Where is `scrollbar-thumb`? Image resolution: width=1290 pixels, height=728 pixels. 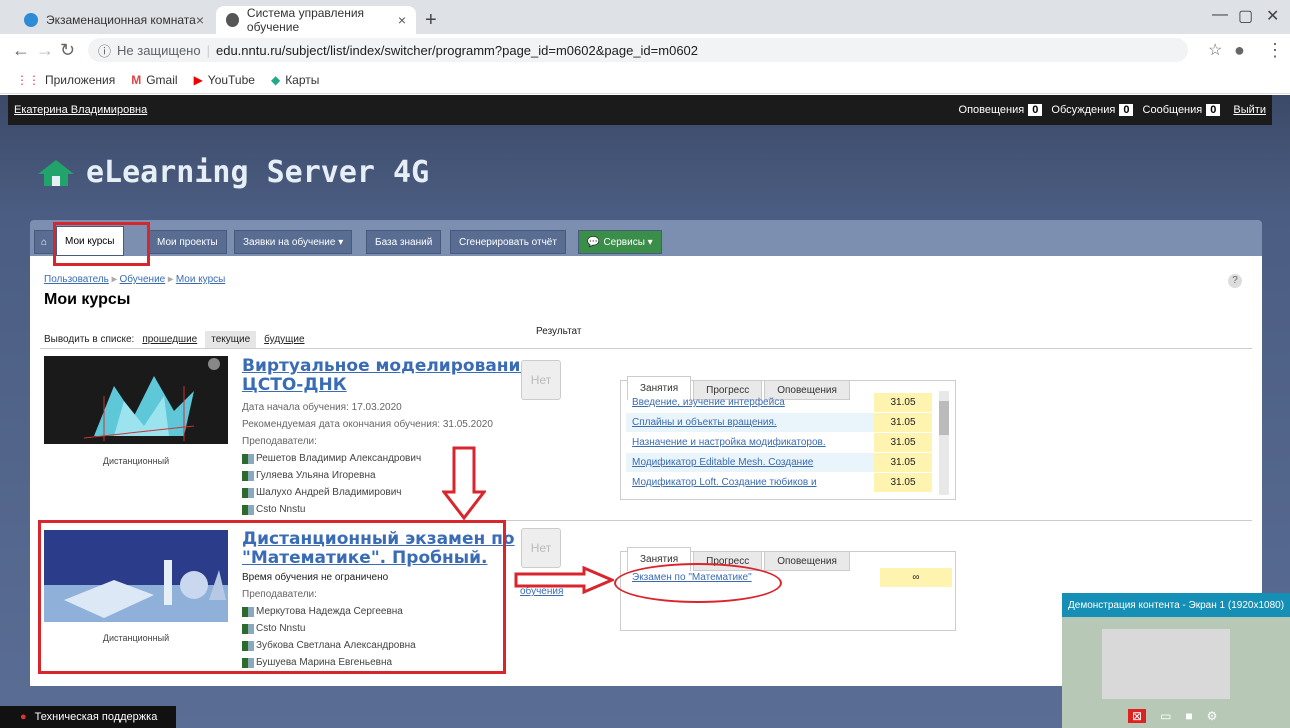
scrollbar-thumb is located at coordinates (944, 418).